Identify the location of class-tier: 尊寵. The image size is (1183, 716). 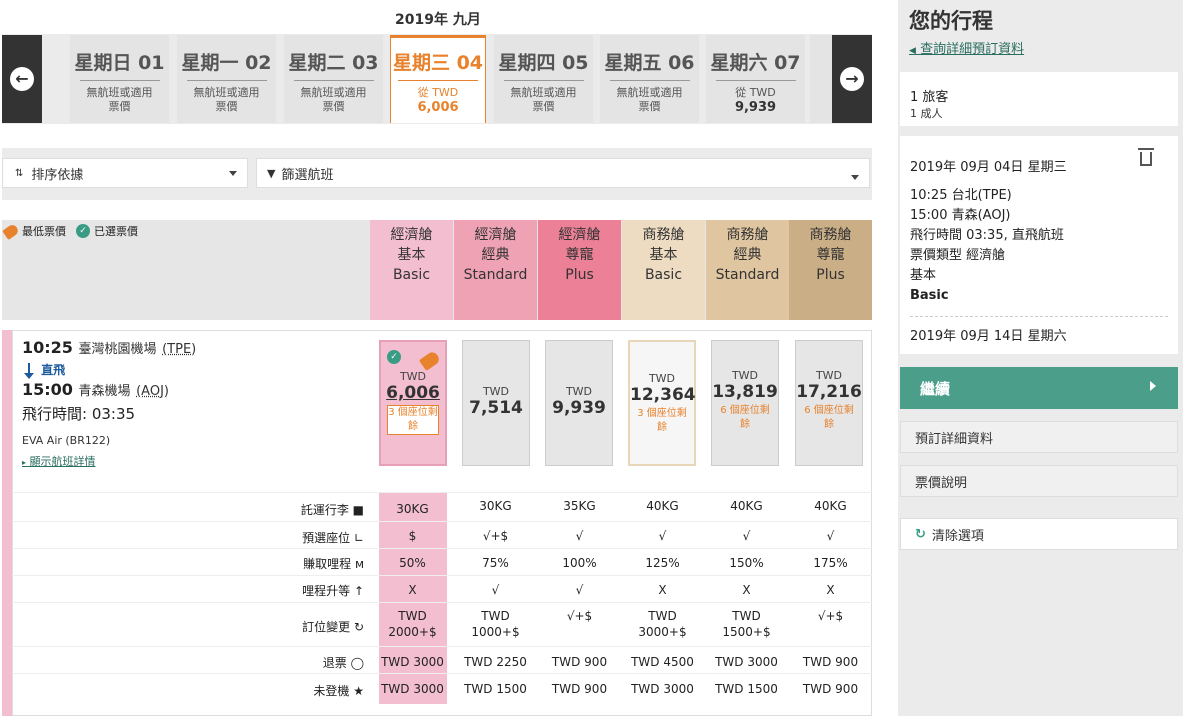
(830, 255).